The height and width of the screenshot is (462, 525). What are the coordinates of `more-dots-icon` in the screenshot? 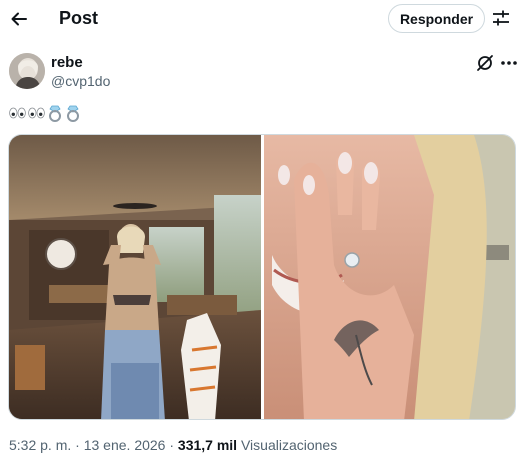 It's located at (509, 63).